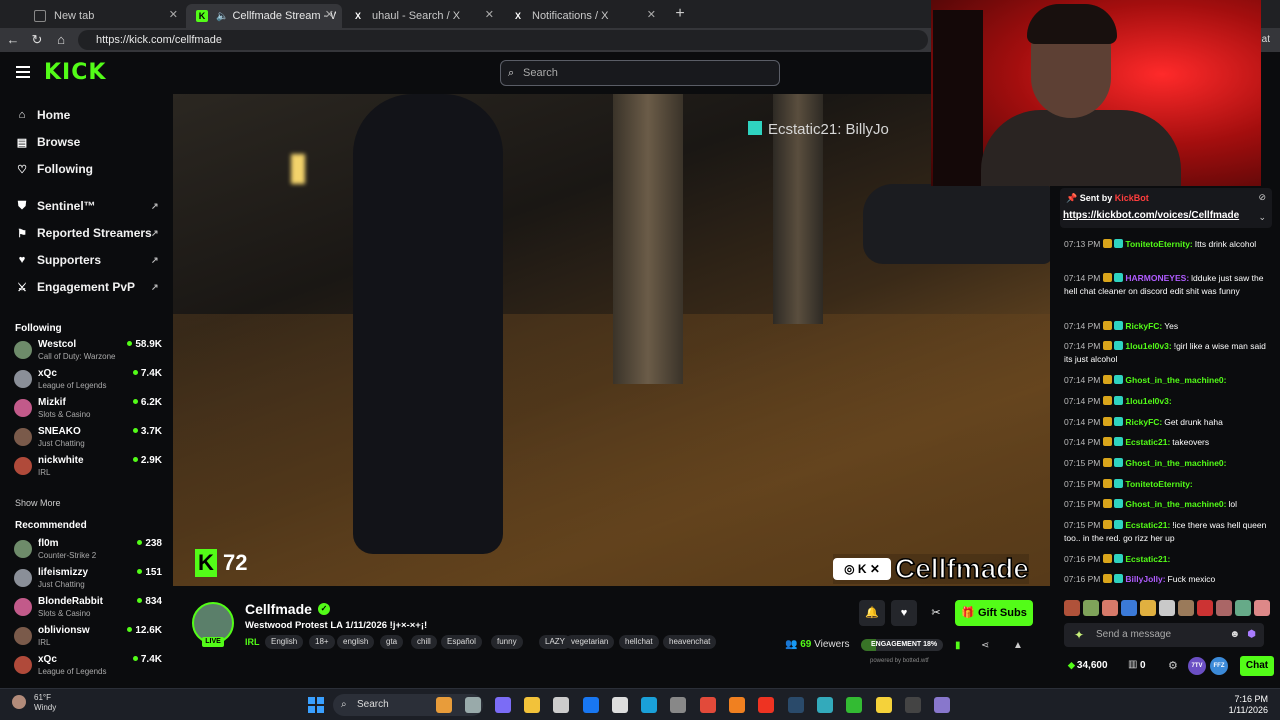  I want to click on sidebar-channel: oblivionsw IRL 12.6K, so click(89, 637).